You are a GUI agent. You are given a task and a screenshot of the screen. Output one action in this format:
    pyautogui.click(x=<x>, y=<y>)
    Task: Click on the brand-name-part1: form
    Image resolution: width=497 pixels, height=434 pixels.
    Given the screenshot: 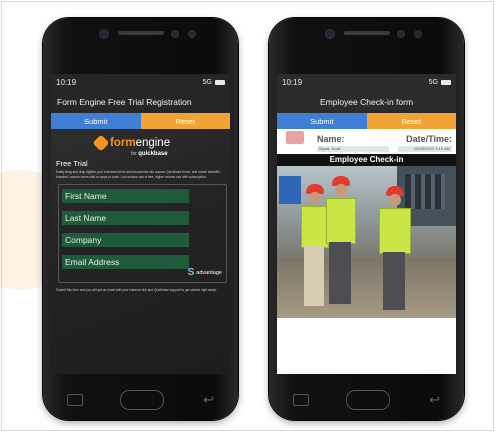 What is the action you would take?
    pyautogui.click(x=123, y=143)
    